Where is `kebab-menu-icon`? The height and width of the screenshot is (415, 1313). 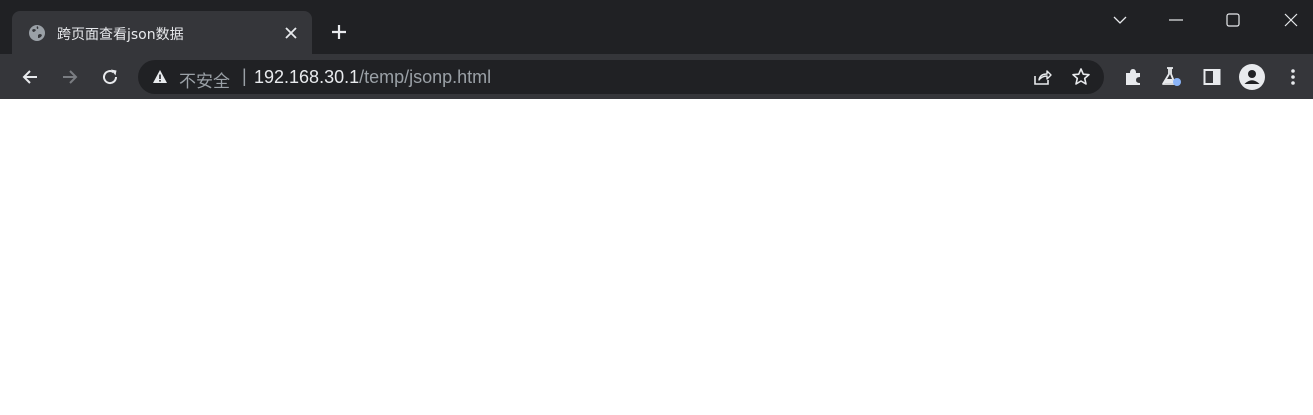
kebab-menu-icon is located at coordinates (1293, 77).